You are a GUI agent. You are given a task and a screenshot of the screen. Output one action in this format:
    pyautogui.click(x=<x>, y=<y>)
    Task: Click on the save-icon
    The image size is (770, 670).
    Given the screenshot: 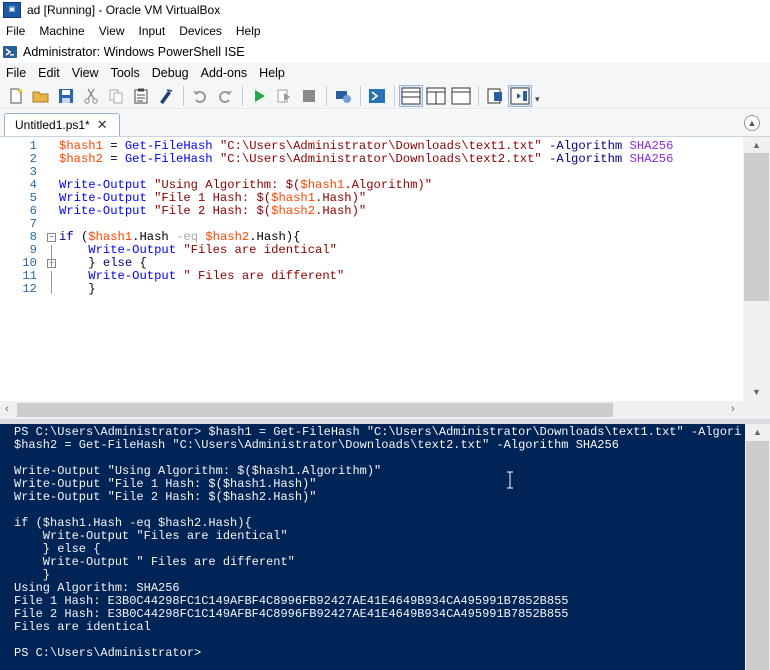 What is the action you would take?
    pyautogui.click(x=66, y=95)
    